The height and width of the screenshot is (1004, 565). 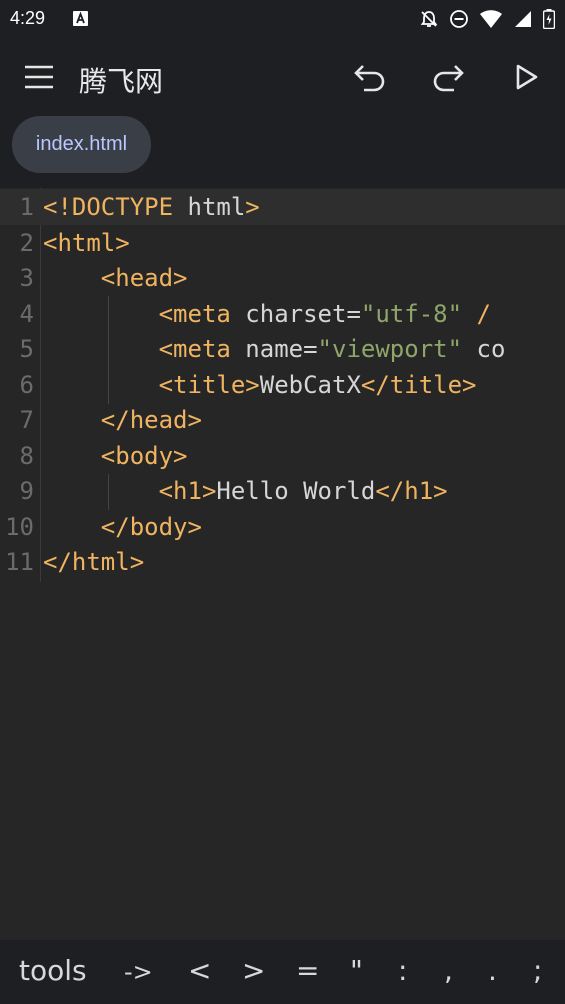 What do you see at coordinates (418, 384) in the screenshot?
I see `code-token: </title>` at bounding box center [418, 384].